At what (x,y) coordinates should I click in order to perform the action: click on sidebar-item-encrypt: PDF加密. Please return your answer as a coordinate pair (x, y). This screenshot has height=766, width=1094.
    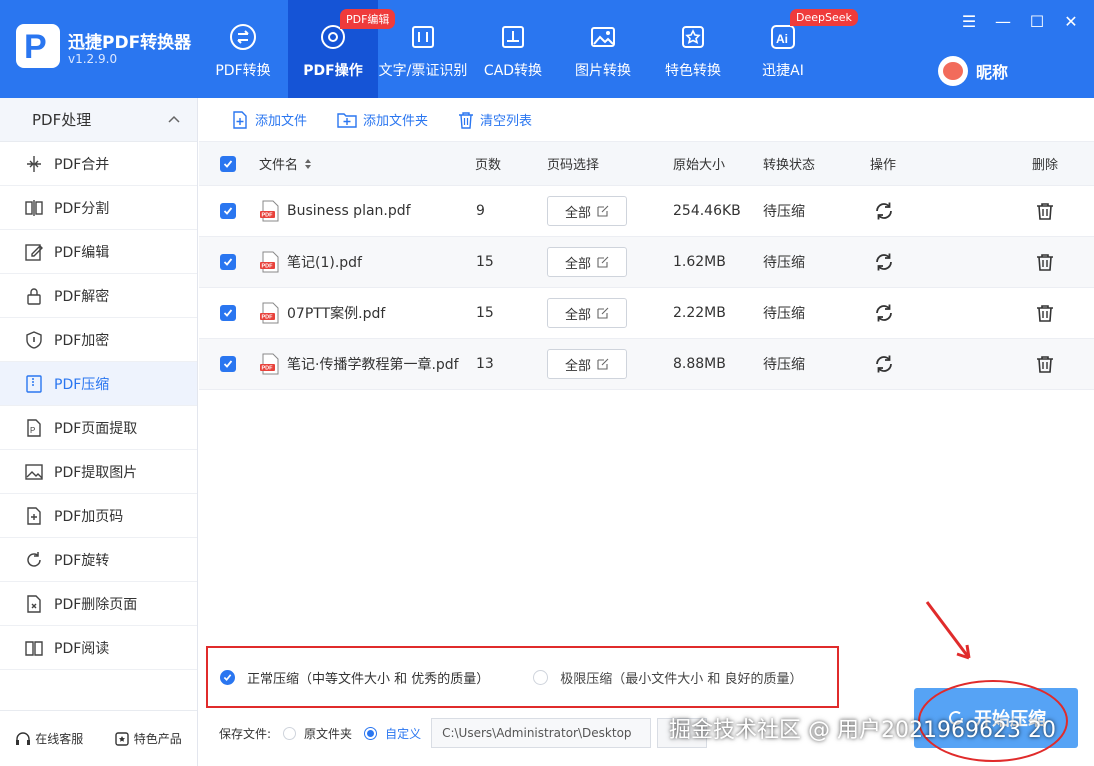
    Looking at the image, I should click on (98, 340).